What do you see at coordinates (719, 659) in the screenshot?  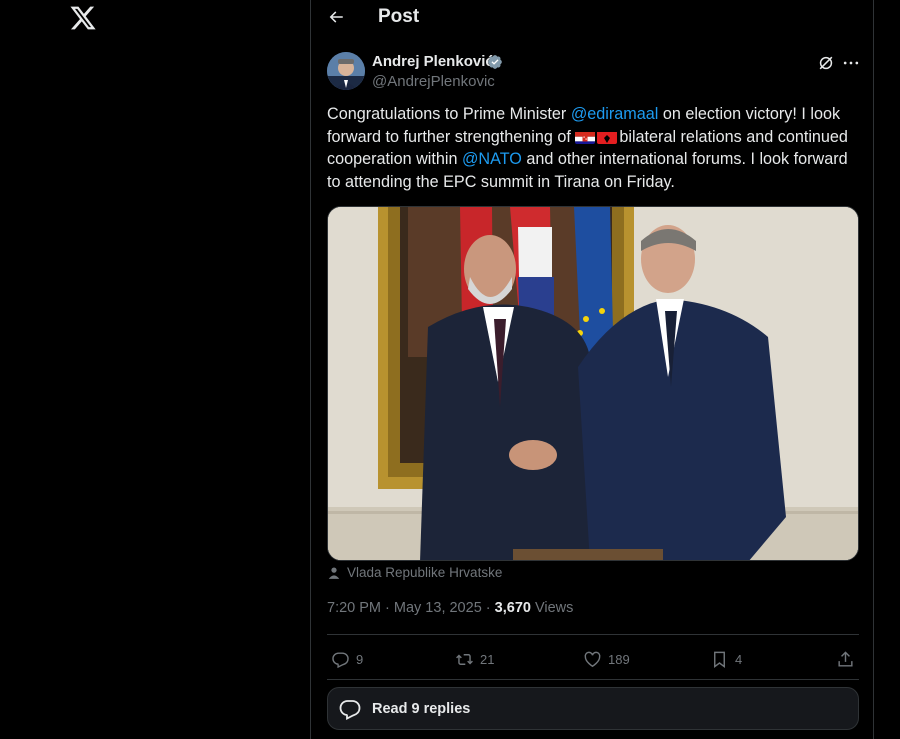 I see `bookmark-icon` at bounding box center [719, 659].